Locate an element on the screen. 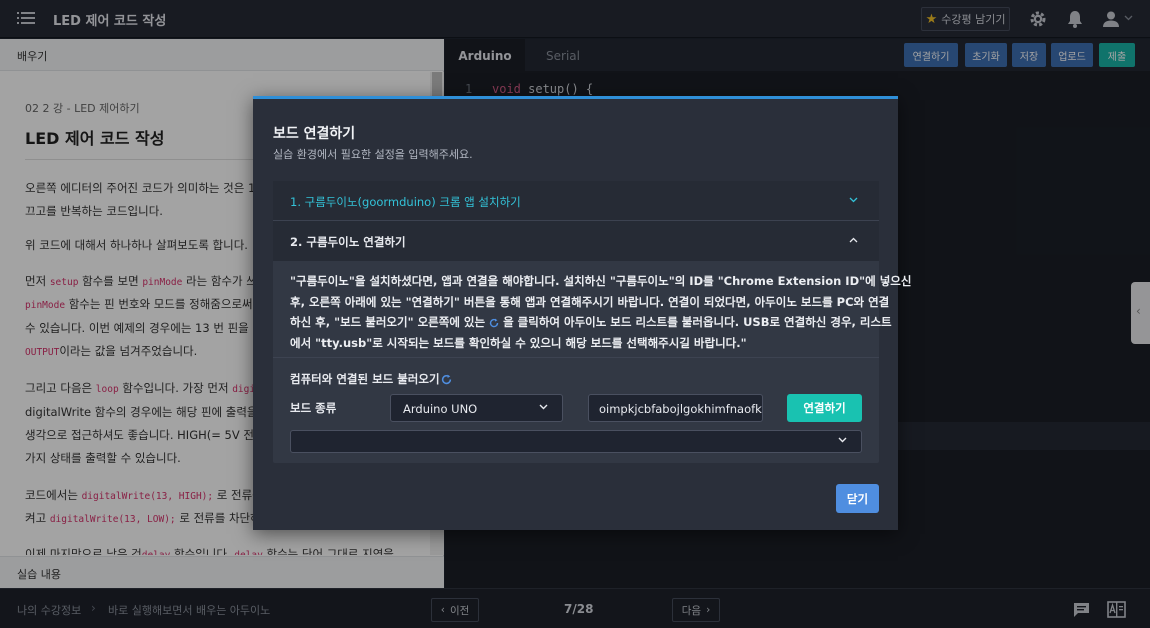  board-type-select: Arduino UNO is located at coordinates (476, 408).